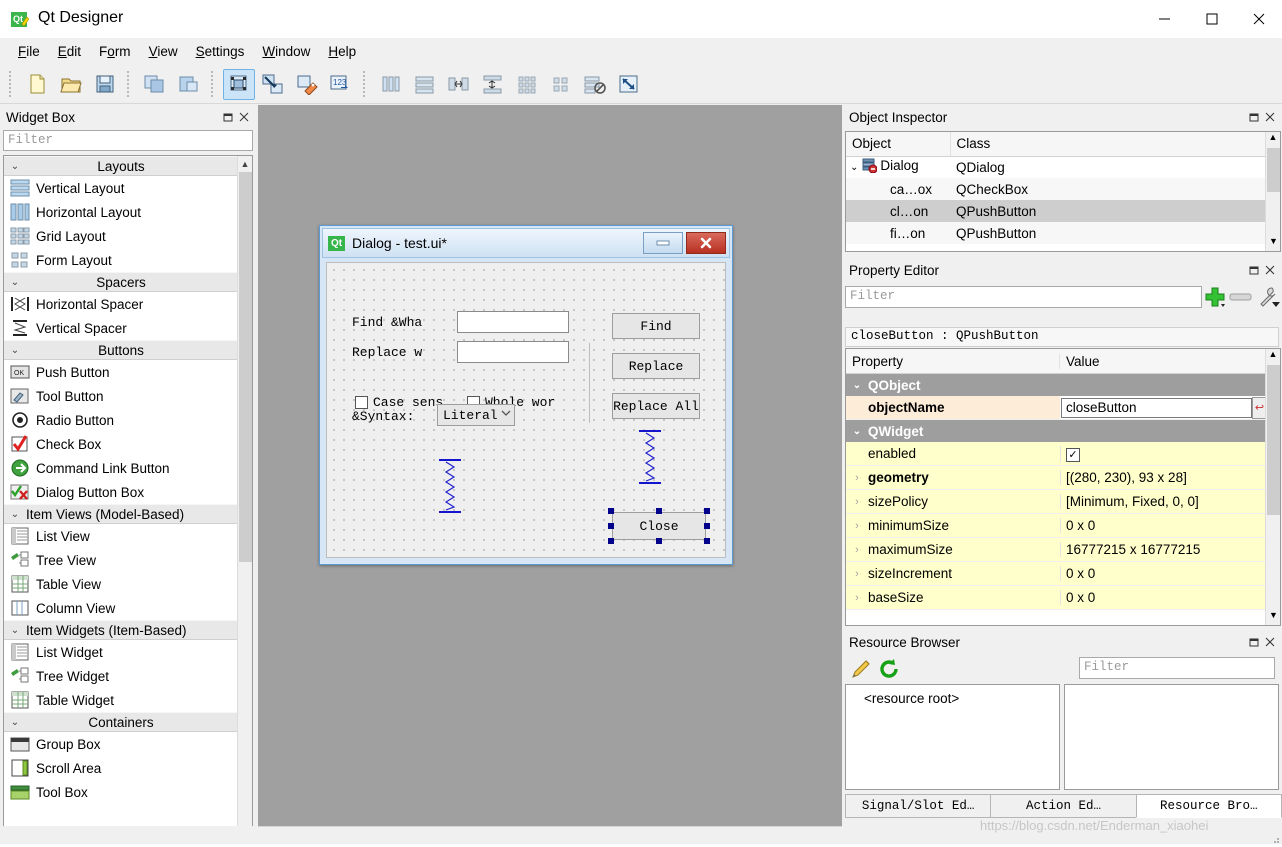  What do you see at coordinates (391, 84) in the screenshot?
I see `layout-horizontally-icon` at bounding box center [391, 84].